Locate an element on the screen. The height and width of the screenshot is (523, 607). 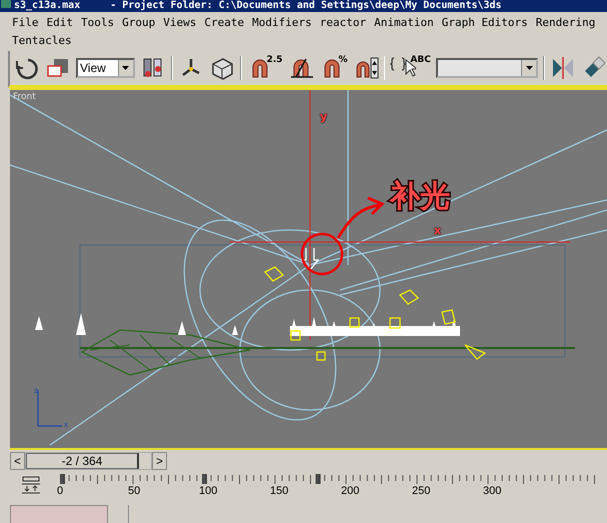
menu-item: Group is located at coordinates (139, 22).